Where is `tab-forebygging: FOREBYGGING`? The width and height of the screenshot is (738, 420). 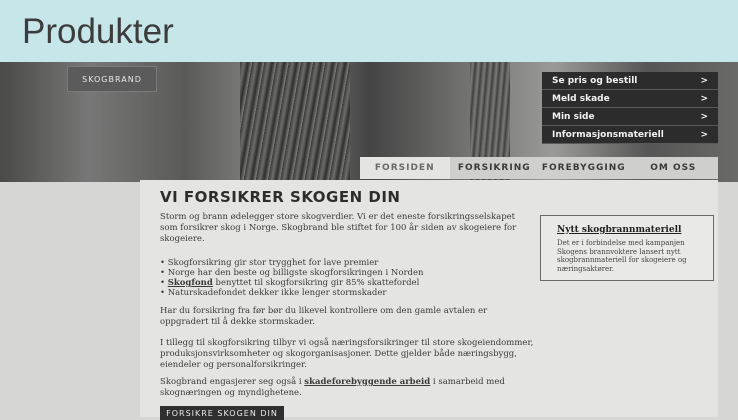
tab-forebygging: FOREBYGGING is located at coordinates (584, 168).